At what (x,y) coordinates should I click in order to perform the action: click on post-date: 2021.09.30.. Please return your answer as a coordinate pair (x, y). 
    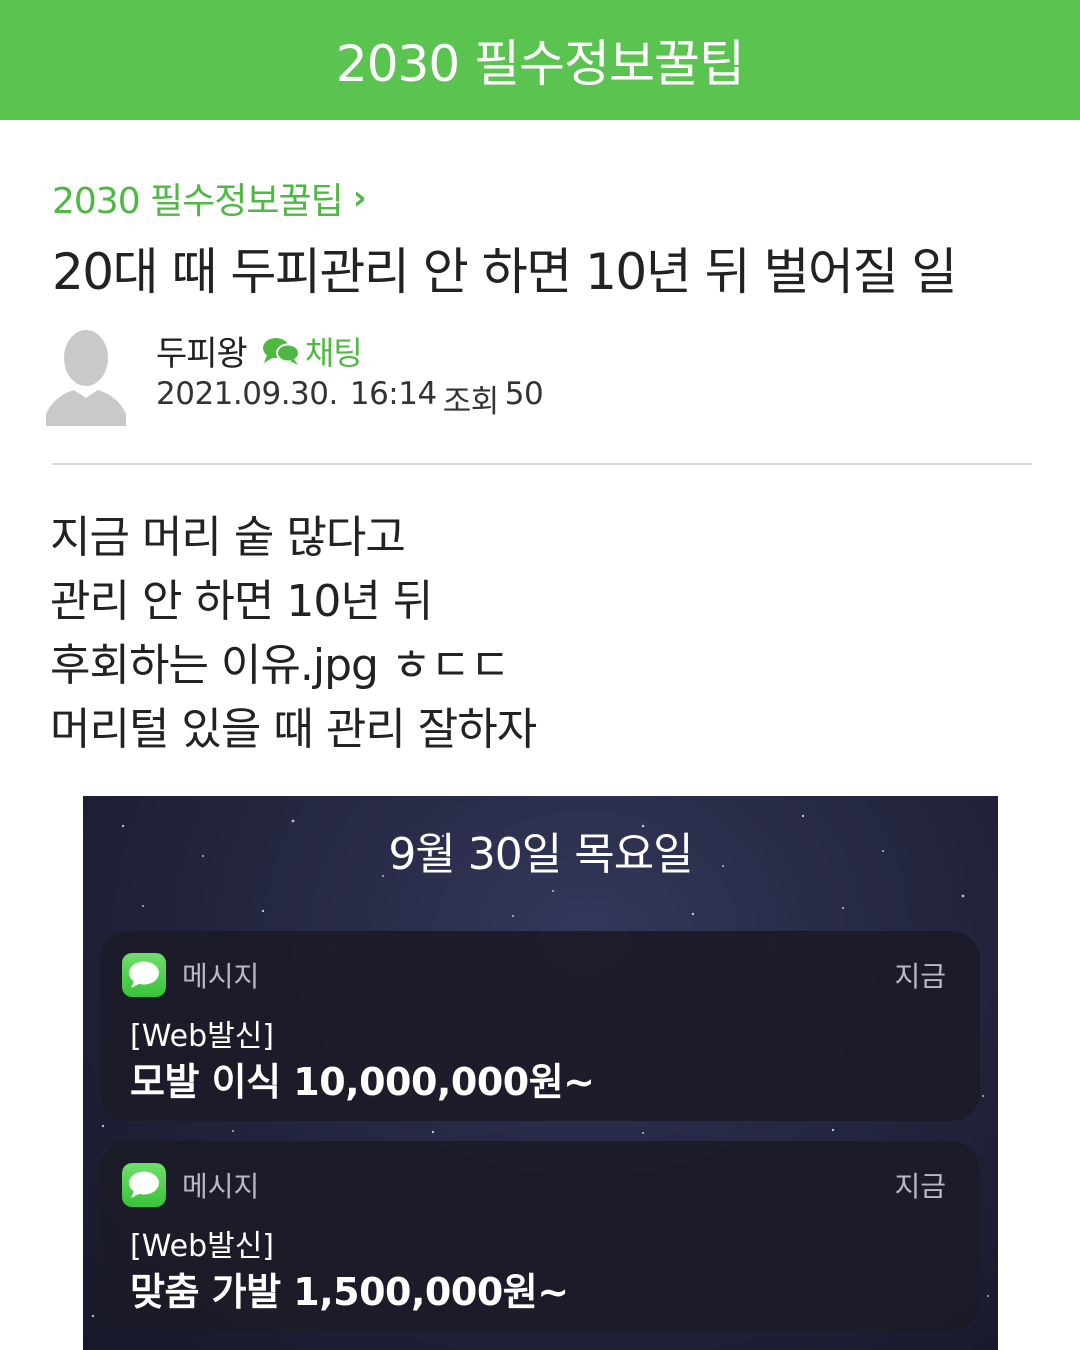
    Looking at the image, I should click on (247, 394).